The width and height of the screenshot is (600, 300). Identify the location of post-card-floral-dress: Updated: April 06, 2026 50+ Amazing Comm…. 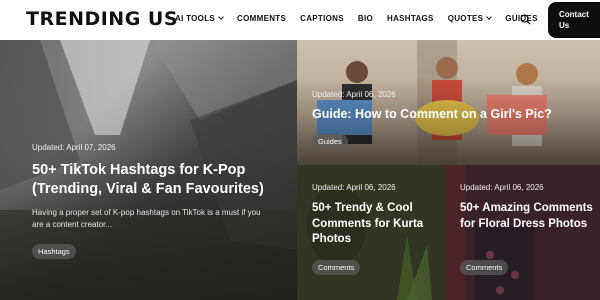
(522, 232).